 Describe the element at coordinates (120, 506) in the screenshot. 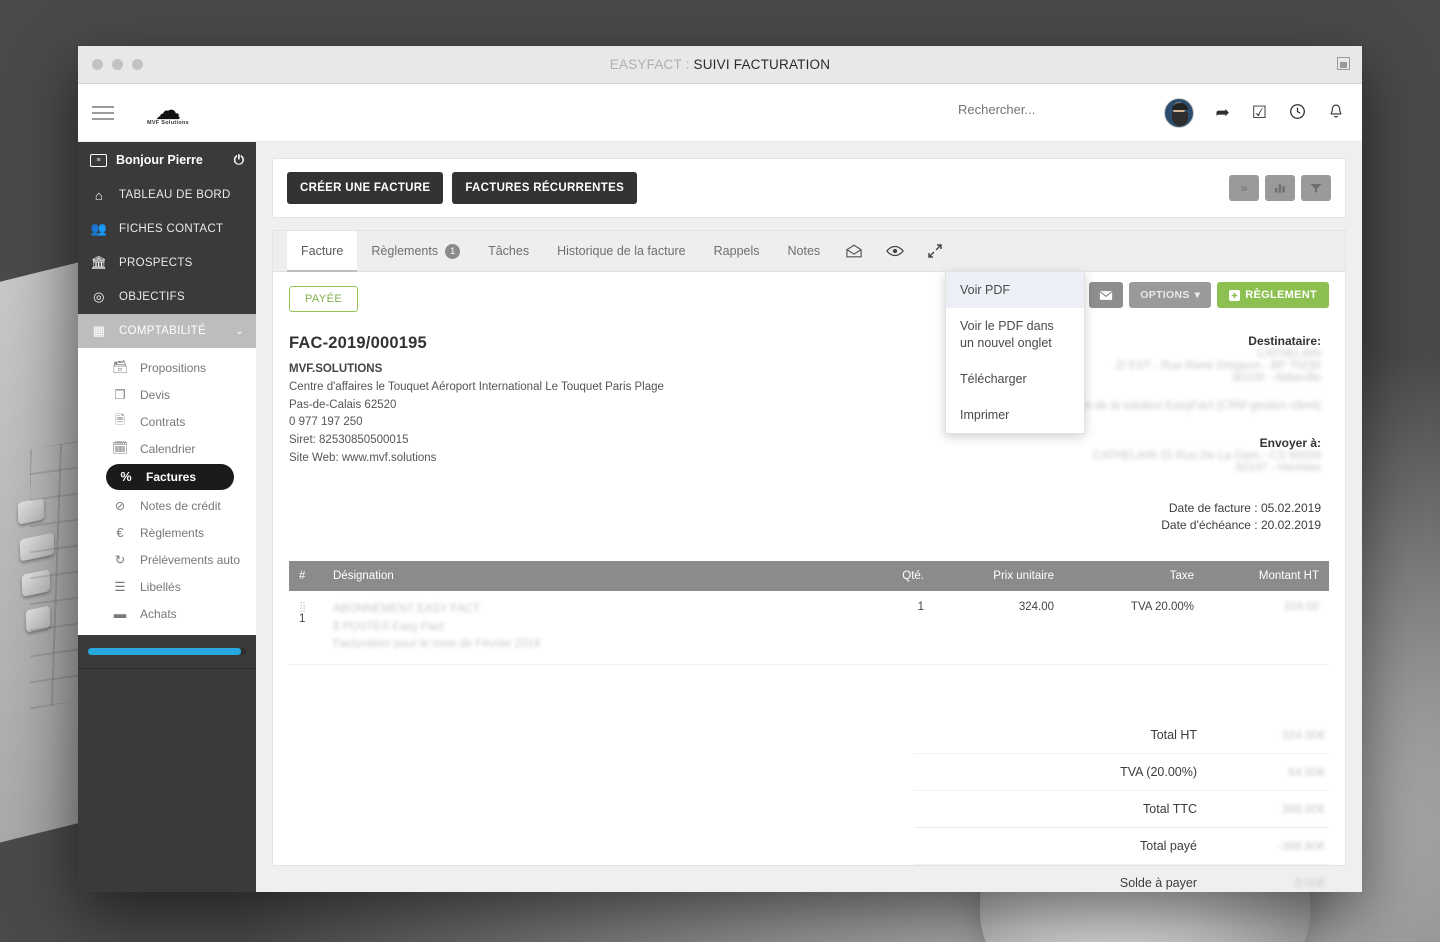

I see `check-circle-icon: ⊘` at that location.